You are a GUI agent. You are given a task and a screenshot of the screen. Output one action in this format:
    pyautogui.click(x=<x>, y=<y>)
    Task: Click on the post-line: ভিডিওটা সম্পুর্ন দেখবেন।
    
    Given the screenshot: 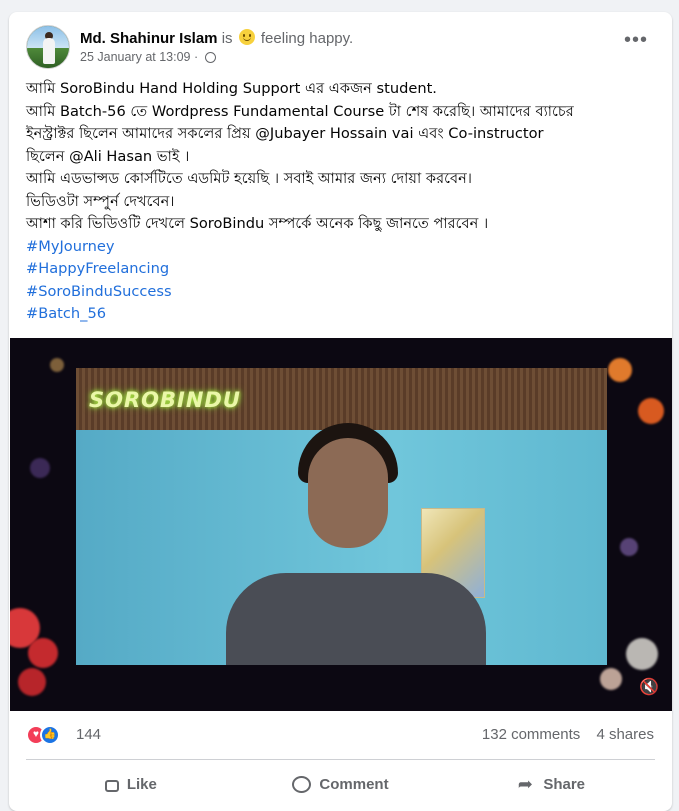 What is the action you would take?
    pyautogui.click(x=100, y=201)
    